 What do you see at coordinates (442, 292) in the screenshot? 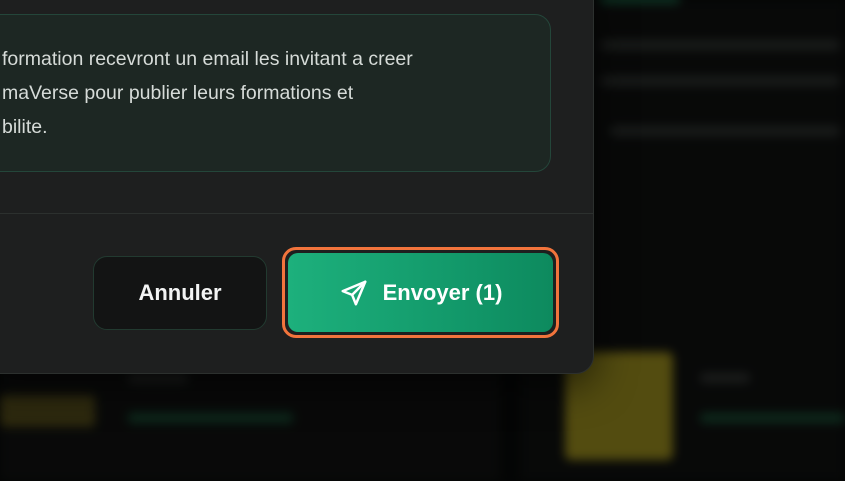
I see `send-button-label: Envoyer (1)` at bounding box center [442, 292].